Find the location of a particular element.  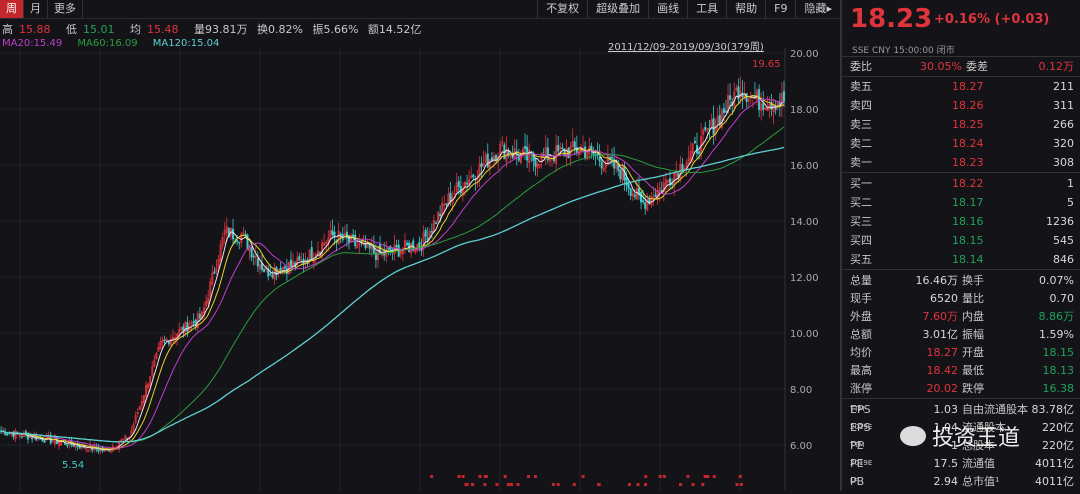

label: 买二 is located at coordinates (861, 202).